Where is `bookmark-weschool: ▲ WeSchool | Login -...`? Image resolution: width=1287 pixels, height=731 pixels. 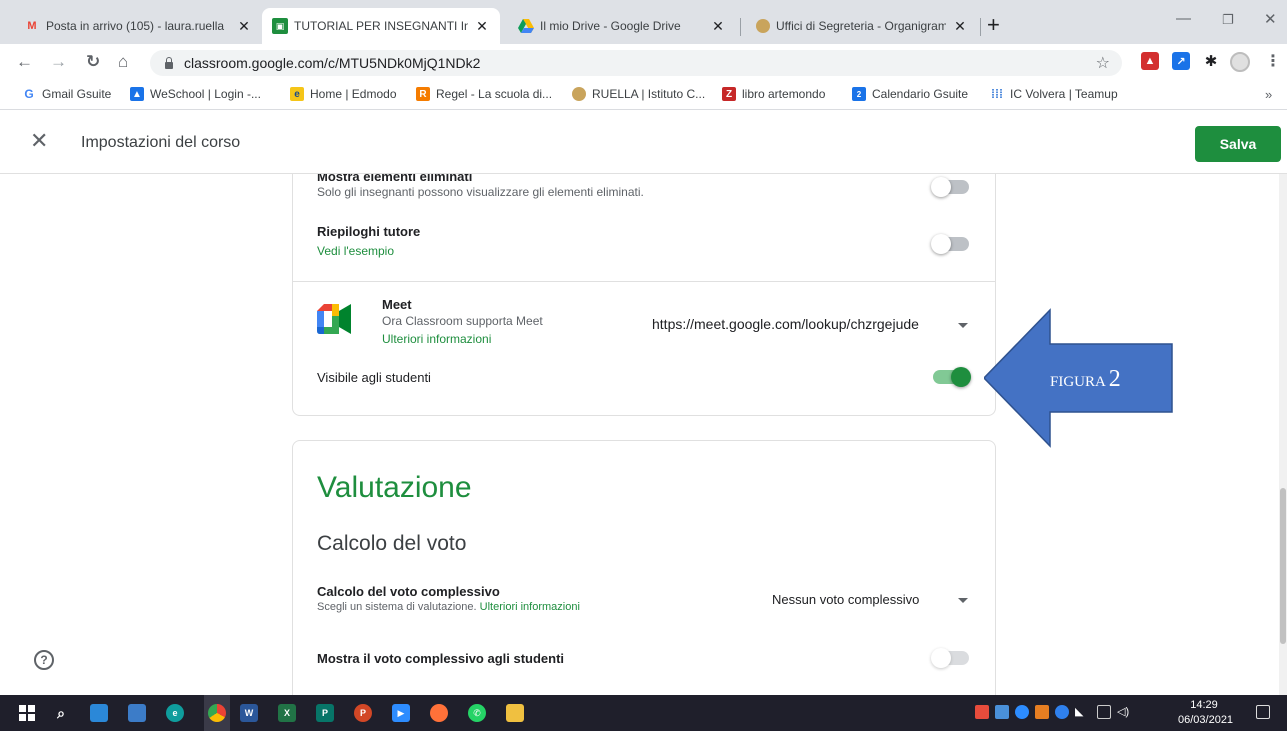
bookmark-weschool: ▲ WeSchool | Login -... is located at coordinates (195, 94).